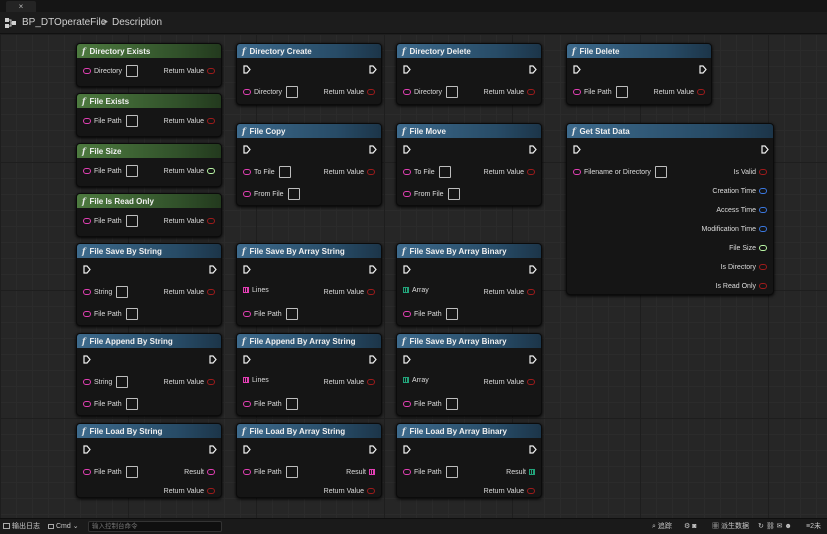  I want to click on node-header: f File Load By String, so click(149, 431).